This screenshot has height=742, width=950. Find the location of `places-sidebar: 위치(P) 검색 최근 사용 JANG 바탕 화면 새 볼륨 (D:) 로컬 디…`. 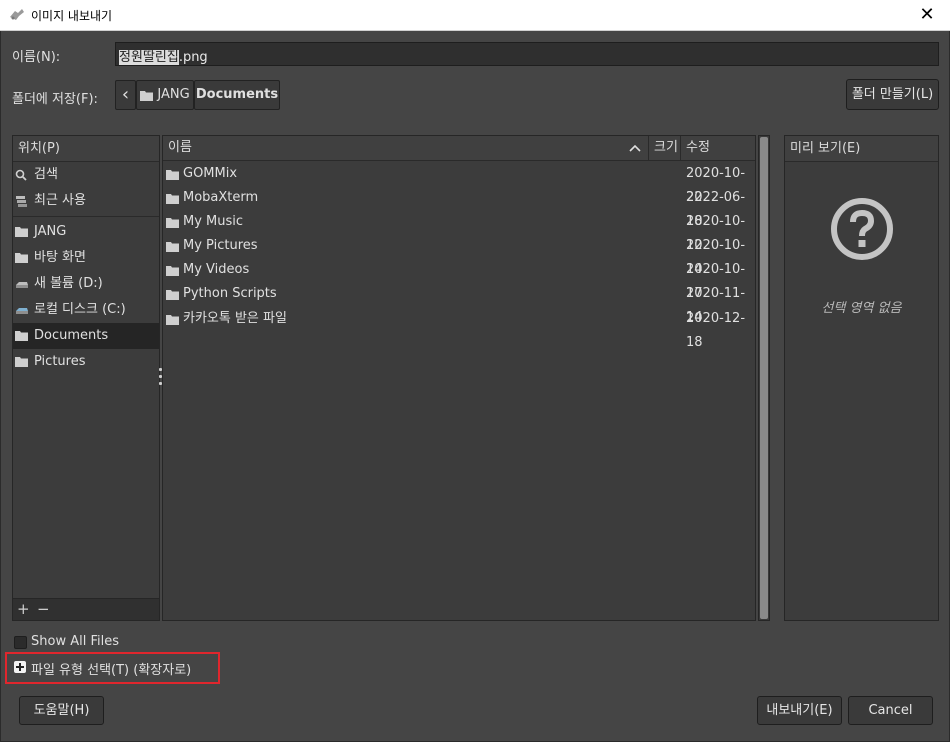

places-sidebar: 위치(P) 검색 최근 사용 JANG 바탕 화면 새 볼륨 (D:) 로컬 디… is located at coordinates (86, 378).